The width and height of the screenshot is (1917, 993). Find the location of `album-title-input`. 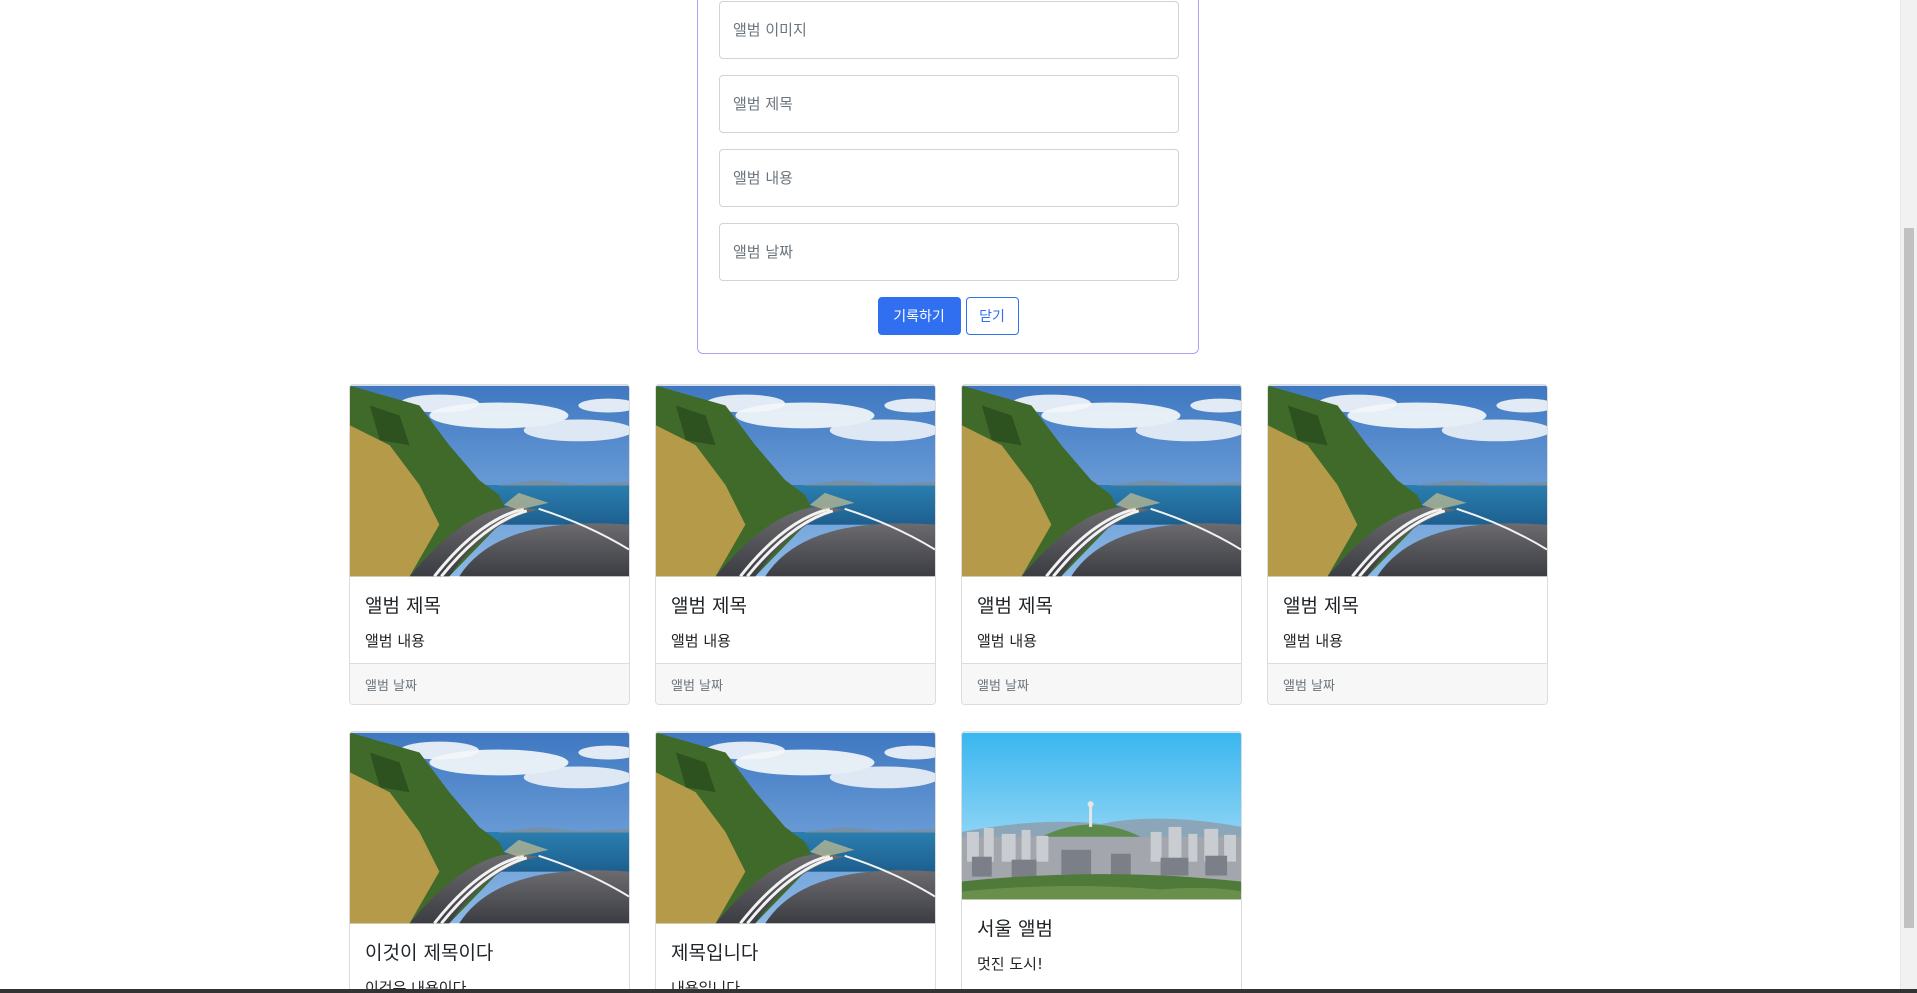

album-title-input is located at coordinates (949, 104).